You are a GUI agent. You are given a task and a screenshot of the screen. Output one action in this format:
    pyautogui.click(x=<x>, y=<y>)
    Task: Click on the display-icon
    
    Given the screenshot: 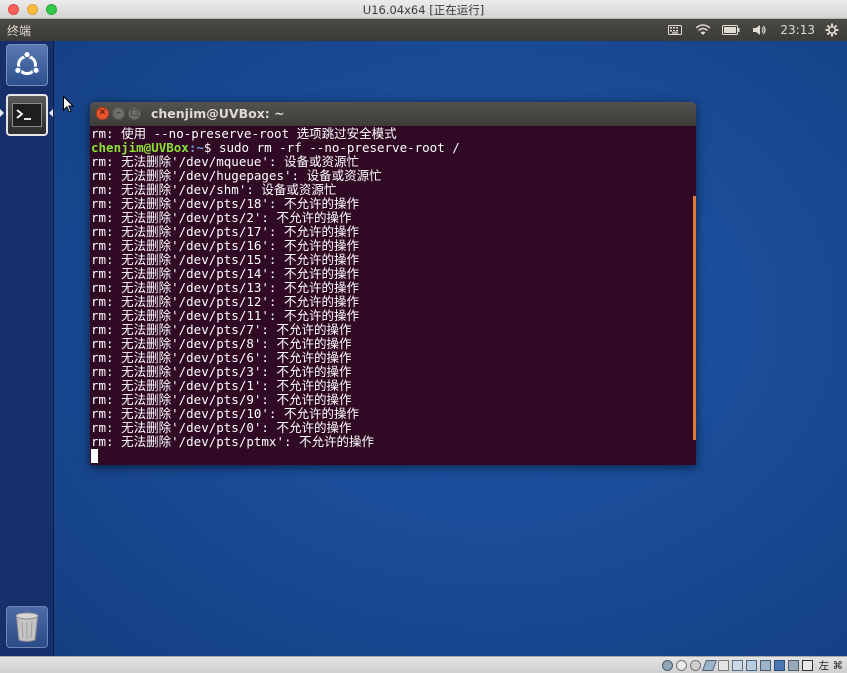 What is the action you would take?
    pyautogui.click(x=737, y=665)
    